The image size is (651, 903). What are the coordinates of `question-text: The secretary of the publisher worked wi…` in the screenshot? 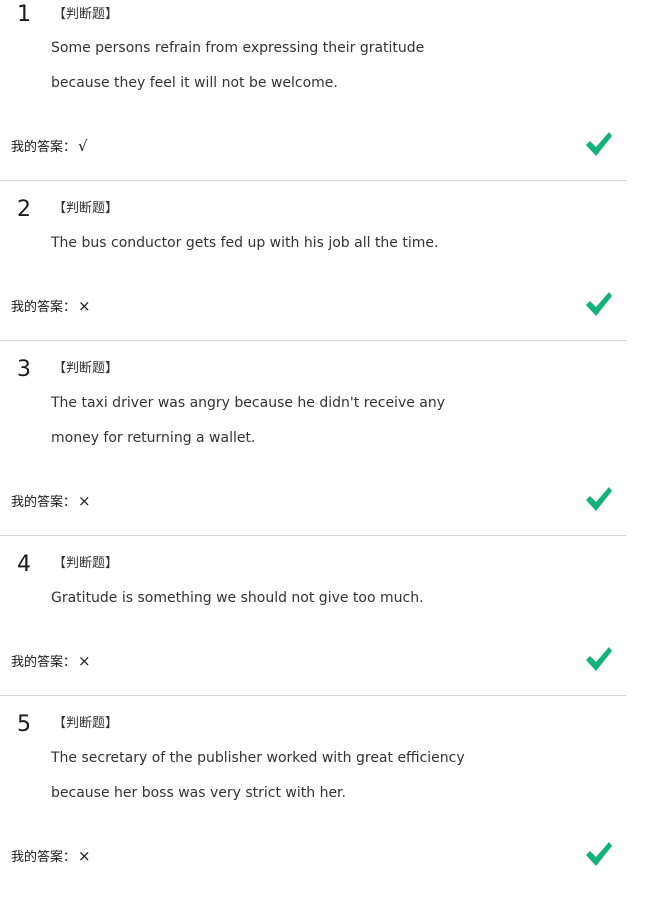 It's located at (258, 776).